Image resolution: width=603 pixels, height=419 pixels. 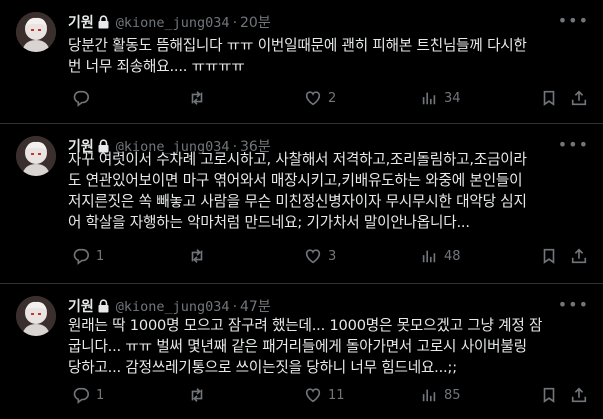 I want to click on like-button: 2, so click(x=320, y=98).